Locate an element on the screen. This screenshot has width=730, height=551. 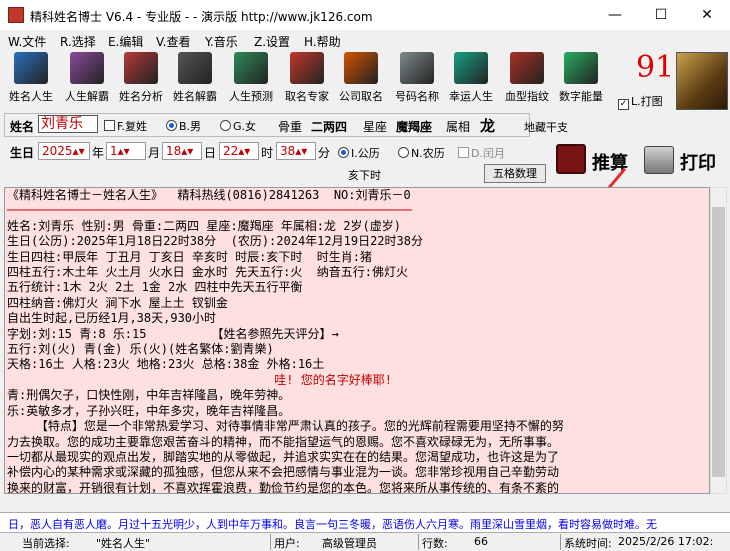
toolbar-button-11: 数字能量 is located at coordinates (581, 79).